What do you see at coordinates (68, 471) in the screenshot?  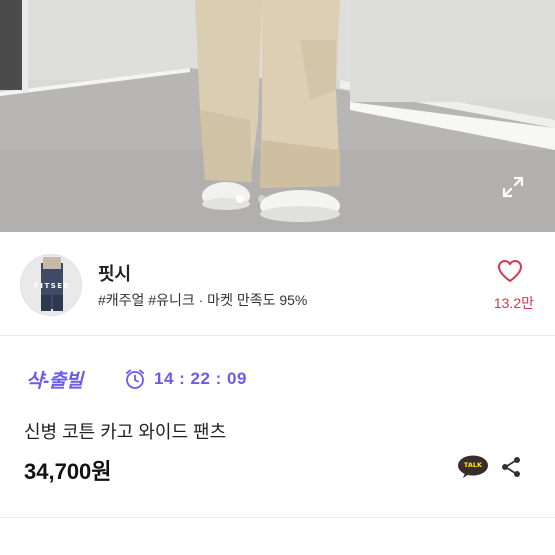 I see `product-price: 34,700원` at bounding box center [68, 471].